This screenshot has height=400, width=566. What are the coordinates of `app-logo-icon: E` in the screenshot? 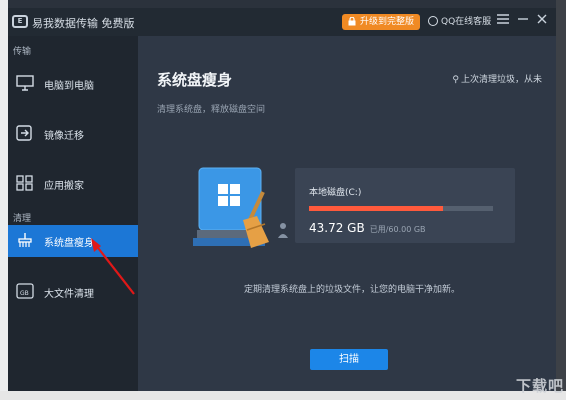 It's located at (20, 21).